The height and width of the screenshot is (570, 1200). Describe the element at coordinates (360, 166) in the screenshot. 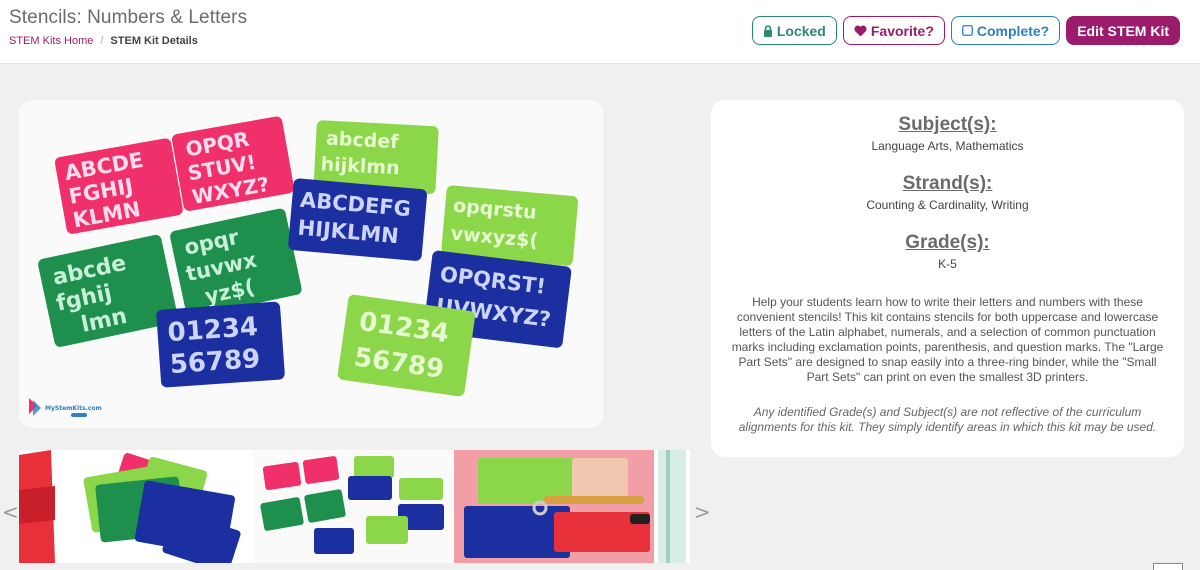

I see `svg-text: hijklmn` at that location.